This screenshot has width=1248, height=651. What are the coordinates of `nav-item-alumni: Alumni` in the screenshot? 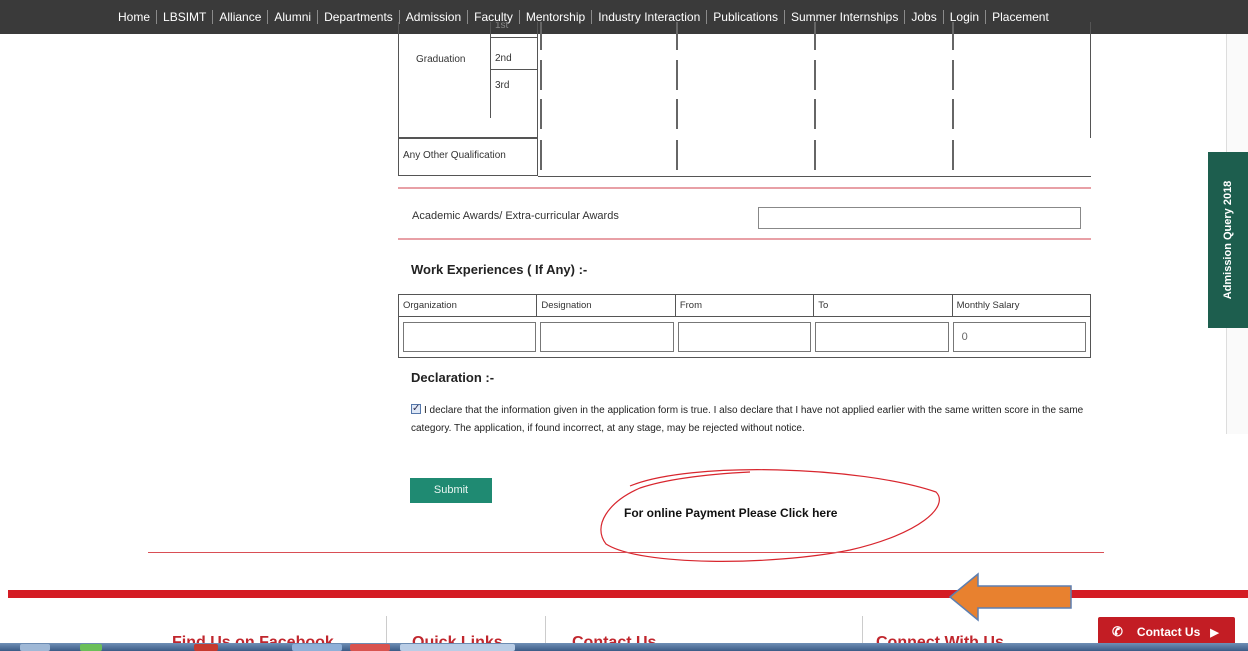 It's located at (292, 17).